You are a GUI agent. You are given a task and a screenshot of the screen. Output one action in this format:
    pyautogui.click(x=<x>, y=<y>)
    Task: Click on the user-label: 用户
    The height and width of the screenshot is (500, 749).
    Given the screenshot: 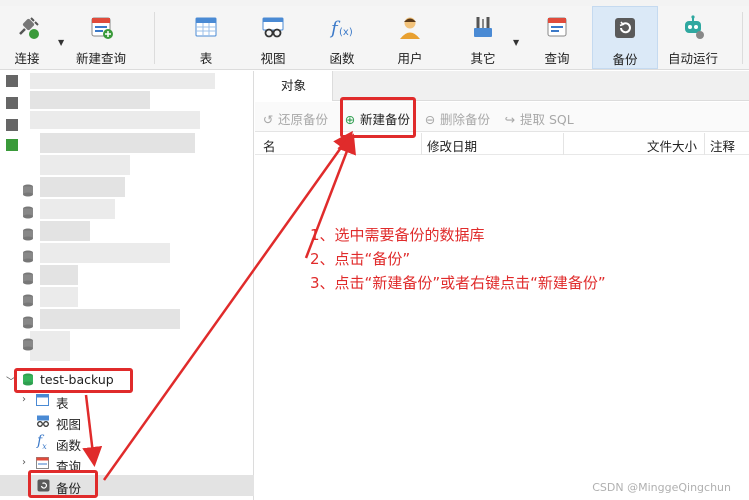 What is the action you would take?
    pyautogui.click(x=410, y=58)
    